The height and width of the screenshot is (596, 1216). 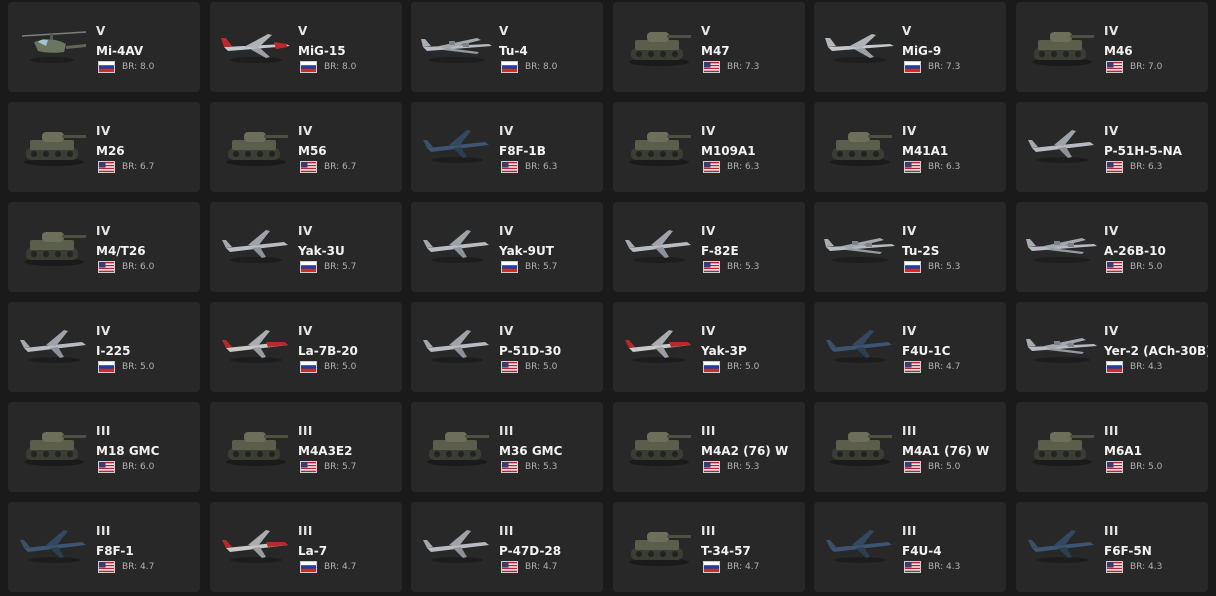 I want to click on vehicle-card: IV P-51H-5-NA BR: 6.3, so click(x=1112, y=147).